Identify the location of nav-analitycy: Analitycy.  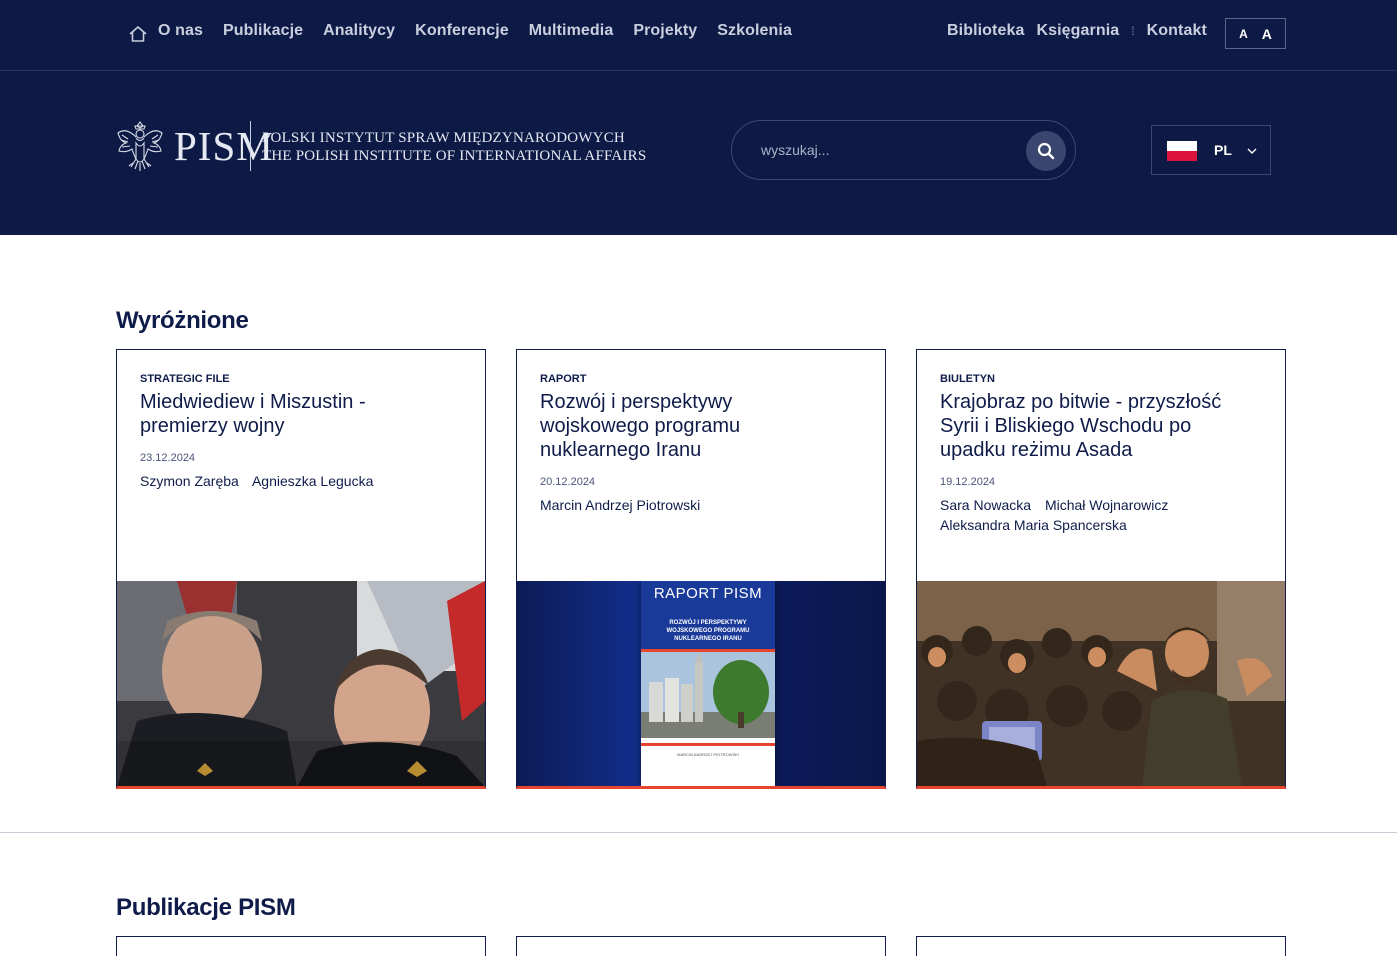
(359, 31).